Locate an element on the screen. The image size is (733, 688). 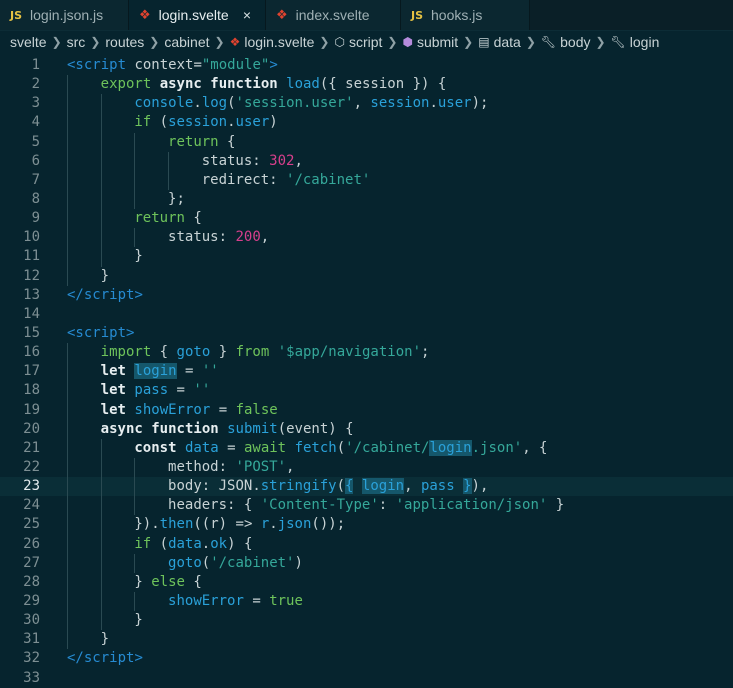
line-number: 30 is located at coordinates (31, 620).